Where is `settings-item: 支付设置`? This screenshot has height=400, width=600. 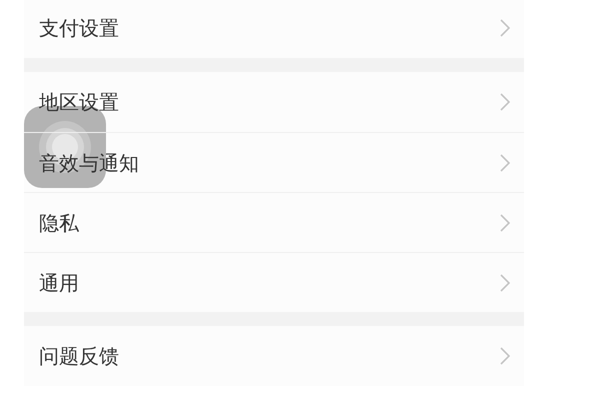 settings-item: 支付设置 is located at coordinates (274, 29).